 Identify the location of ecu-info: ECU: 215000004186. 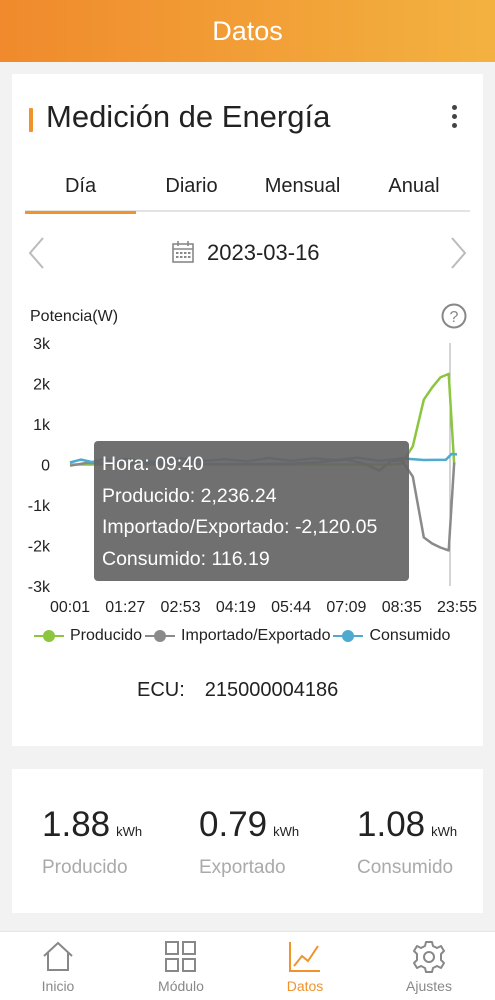
(237, 690).